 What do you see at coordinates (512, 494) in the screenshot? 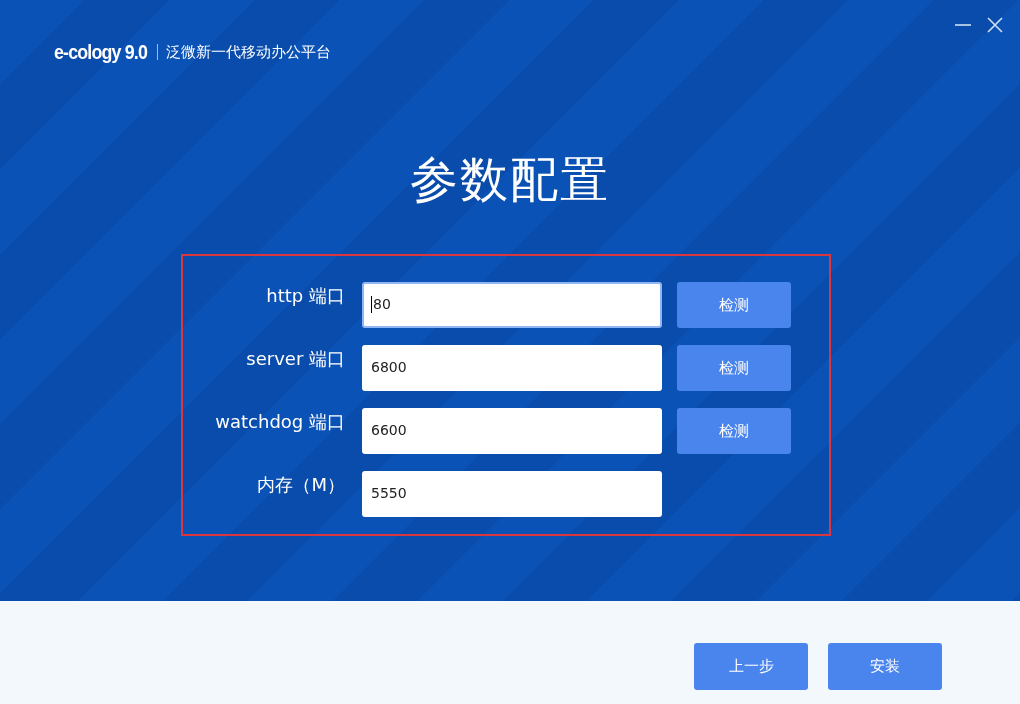
I see `input-field: 5550` at bounding box center [512, 494].